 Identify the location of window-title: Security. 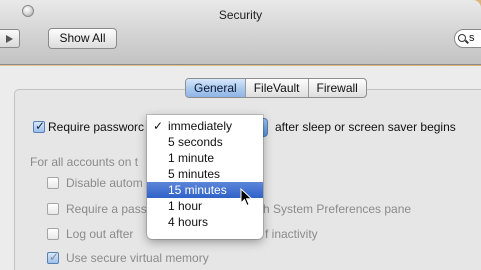
(240, 15).